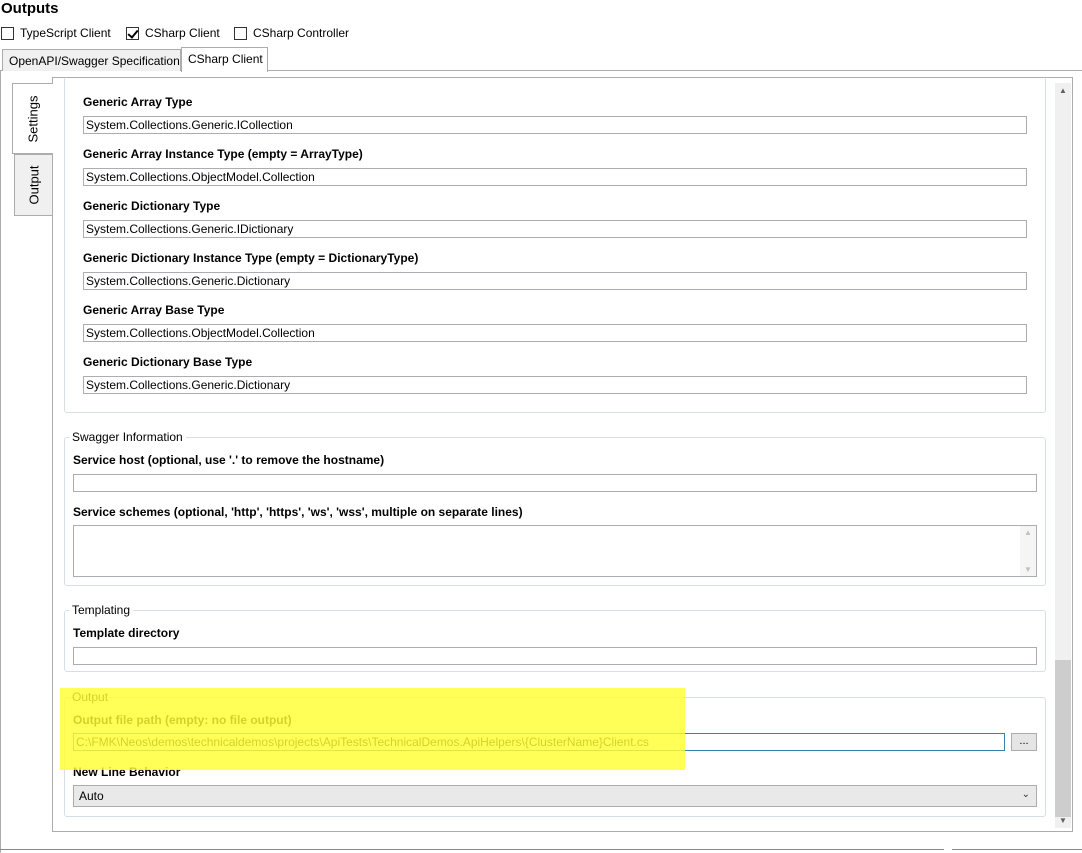 This screenshot has height=853, width=1082. I want to click on new-line-behavior-label: New Line Behavior, so click(127, 772).